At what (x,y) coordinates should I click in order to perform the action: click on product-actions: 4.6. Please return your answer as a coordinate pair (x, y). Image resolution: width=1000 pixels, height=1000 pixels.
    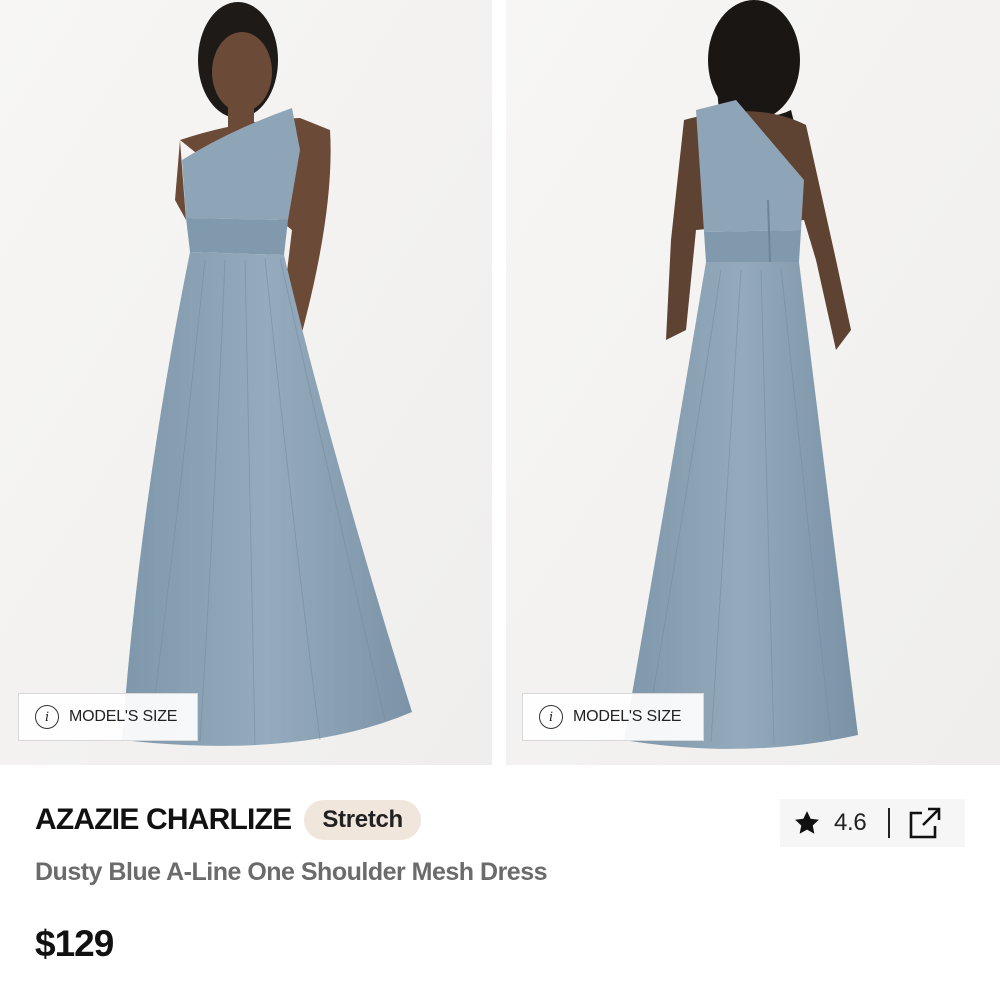
    Looking at the image, I should click on (872, 823).